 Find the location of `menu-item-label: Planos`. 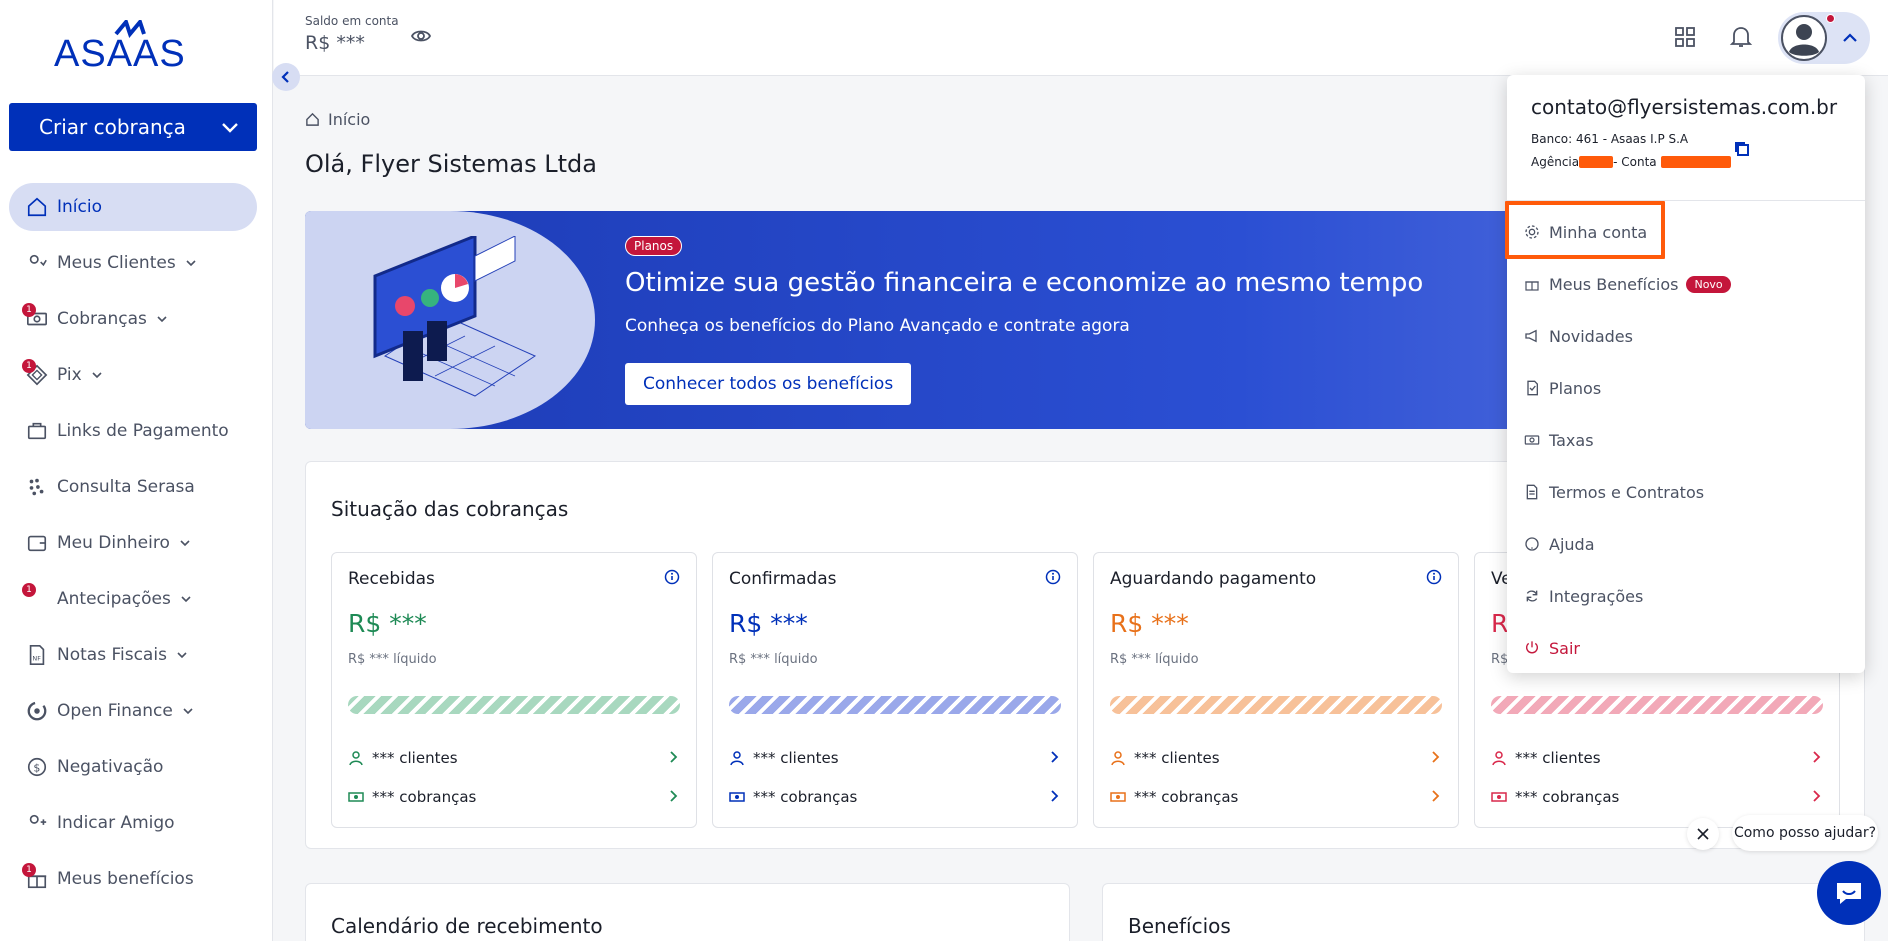

menu-item-label: Planos is located at coordinates (1575, 388).